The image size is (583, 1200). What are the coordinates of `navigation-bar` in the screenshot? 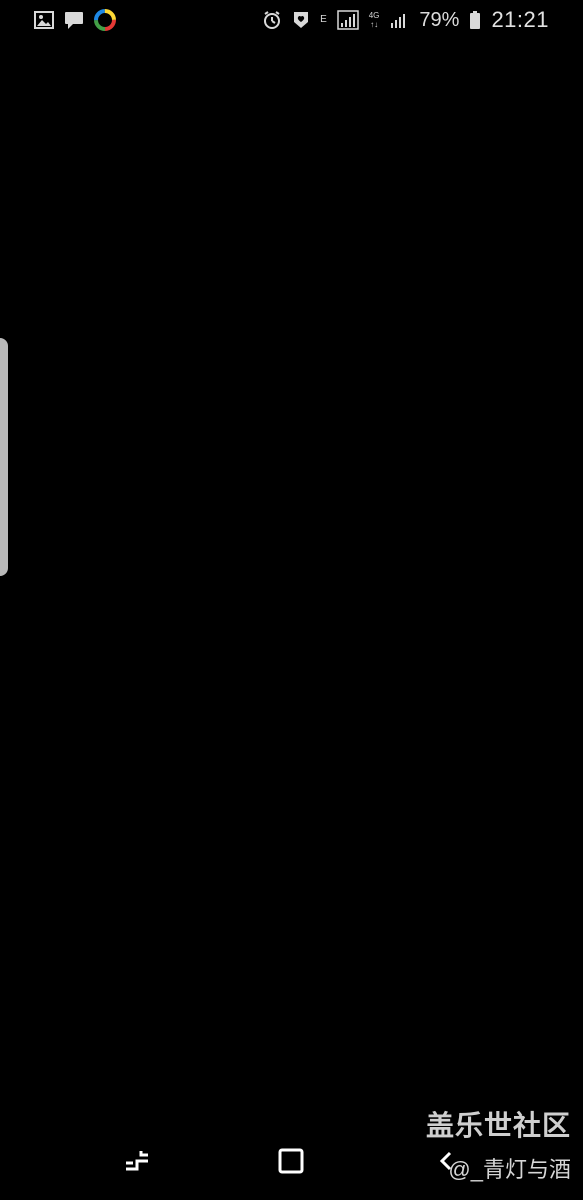 It's located at (291, 1161).